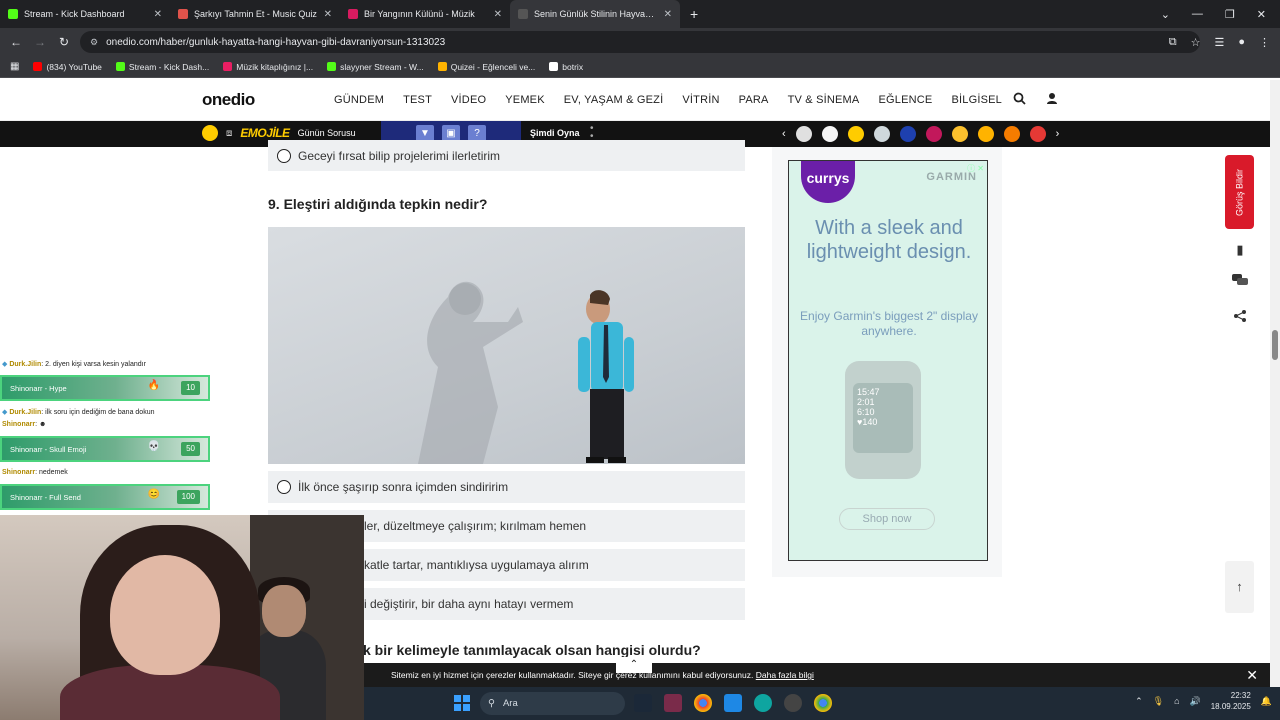  What do you see at coordinates (525, 100) in the screenshot?
I see `nav-yemek: YEMEK` at bounding box center [525, 100].